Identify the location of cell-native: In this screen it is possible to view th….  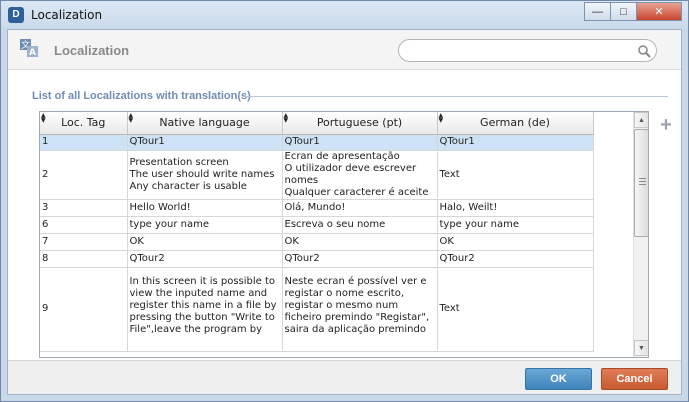
(205, 309).